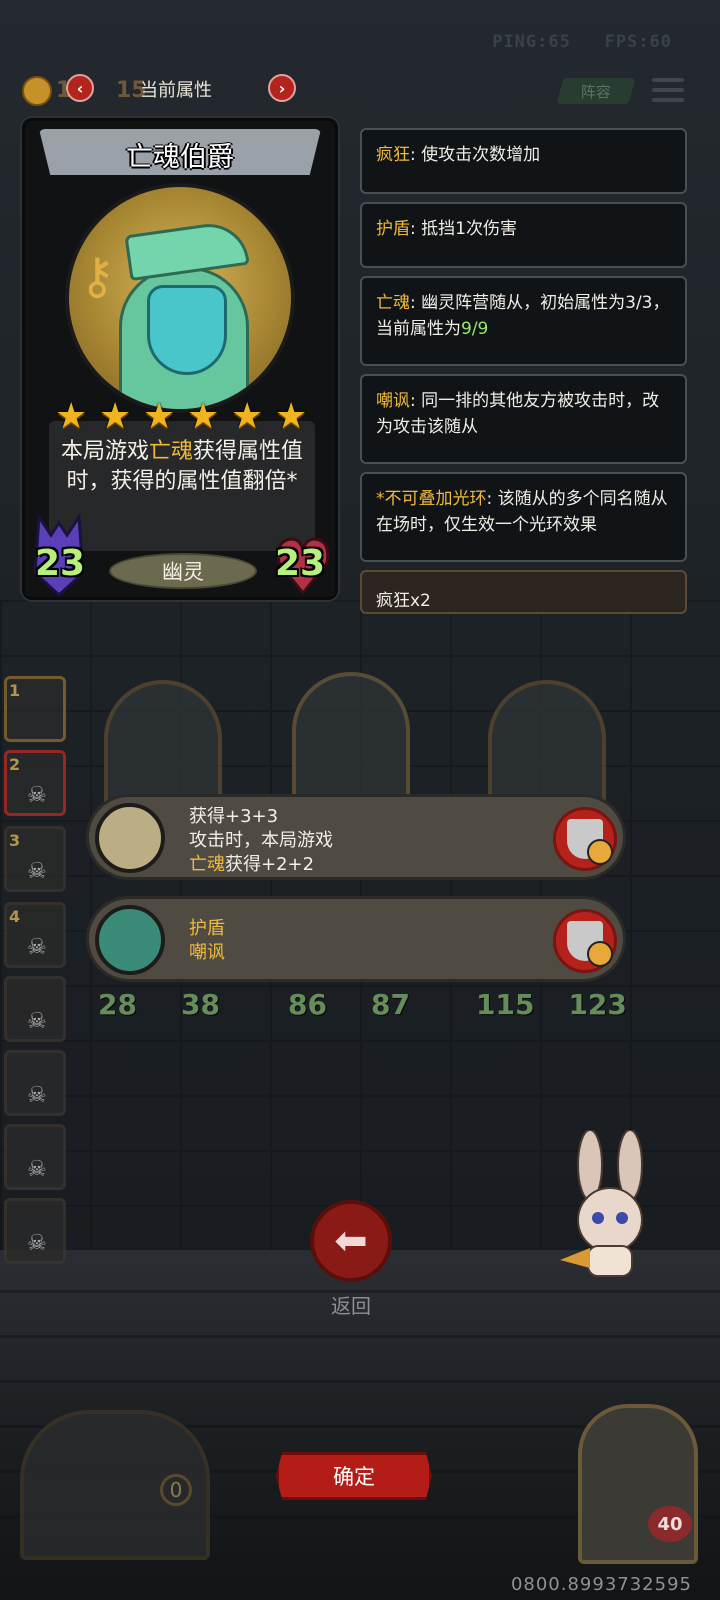  I want to click on side-slot: 3 ☠, so click(35, 859).